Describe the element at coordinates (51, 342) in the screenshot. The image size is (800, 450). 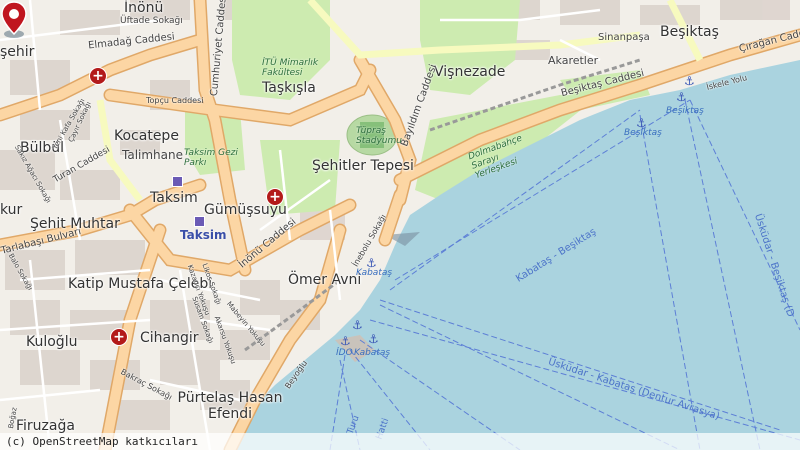
I see `district-kuloglu: Kuloğlu` at that location.